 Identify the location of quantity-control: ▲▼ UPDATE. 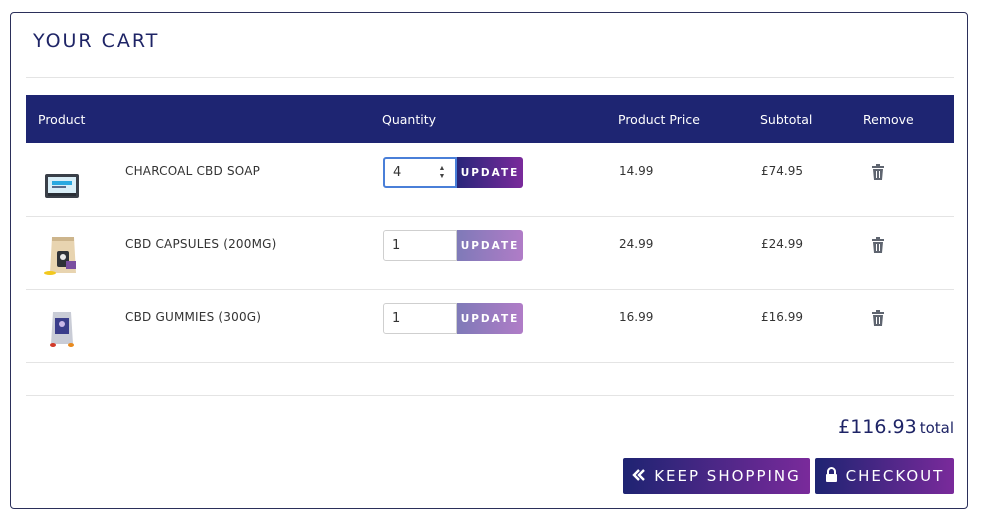
(453, 172).